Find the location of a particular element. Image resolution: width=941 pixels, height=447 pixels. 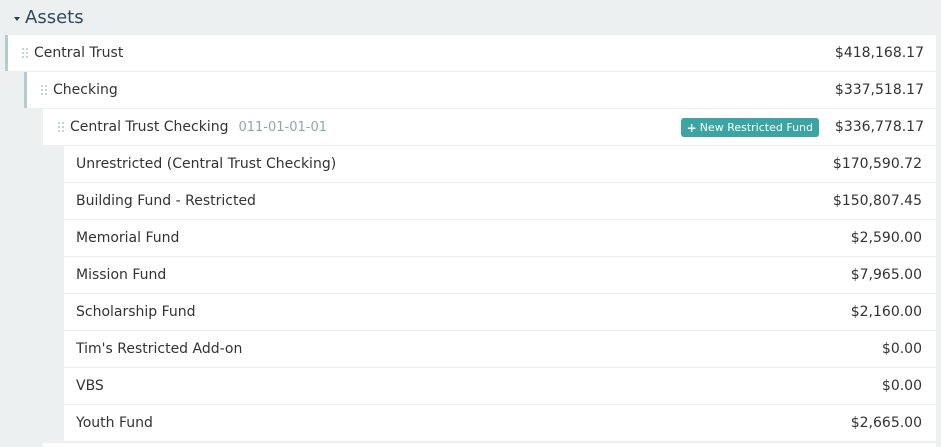

account-code: 011-01-01-01 is located at coordinates (283, 127).